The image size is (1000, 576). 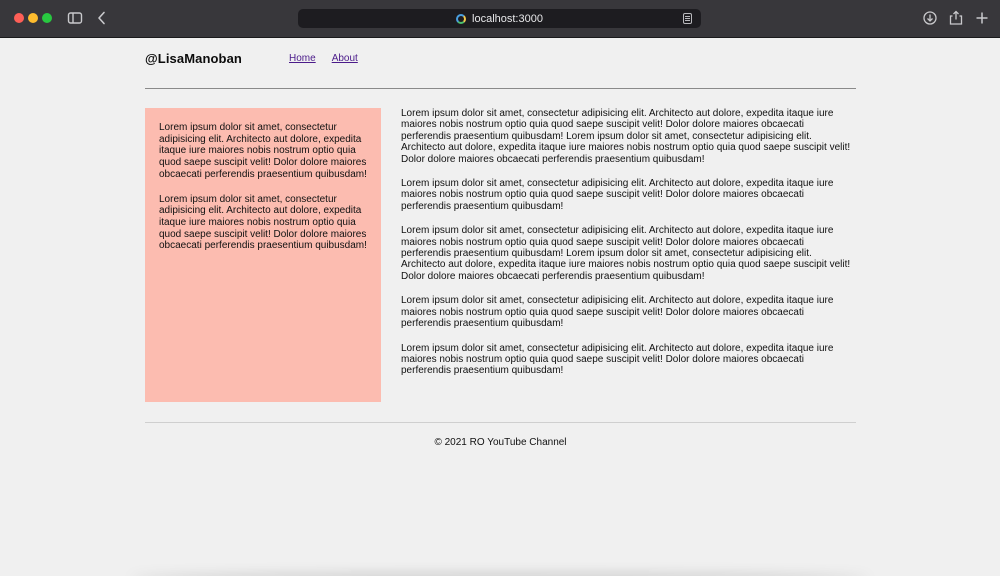 What do you see at coordinates (47, 18) in the screenshot?
I see `zoom-window-button` at bounding box center [47, 18].